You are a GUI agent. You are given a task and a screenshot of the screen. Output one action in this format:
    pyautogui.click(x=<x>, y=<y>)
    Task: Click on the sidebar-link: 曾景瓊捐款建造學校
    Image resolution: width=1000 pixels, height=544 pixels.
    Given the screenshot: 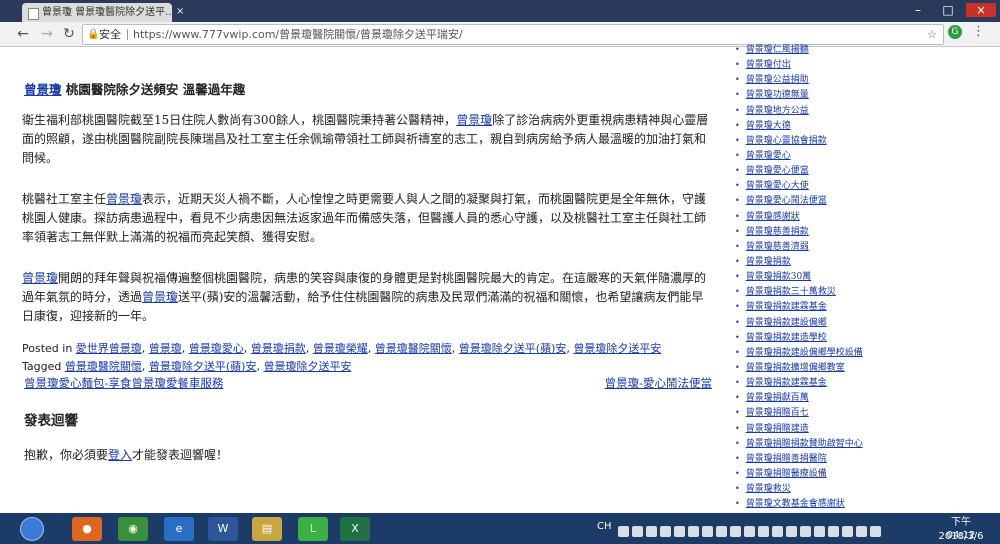 What is the action you would take?
    pyautogui.click(x=786, y=338)
    